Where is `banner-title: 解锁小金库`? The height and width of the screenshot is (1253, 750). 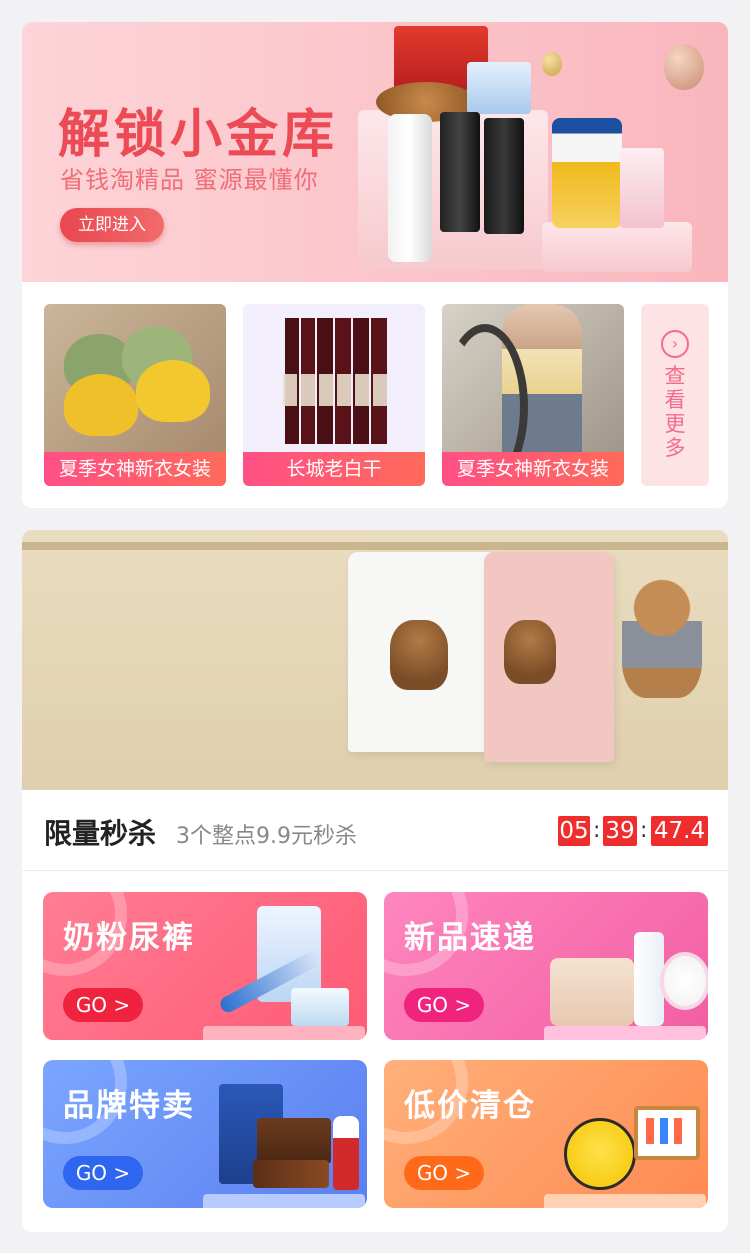 banner-title: 解锁小金库 is located at coordinates (198, 135).